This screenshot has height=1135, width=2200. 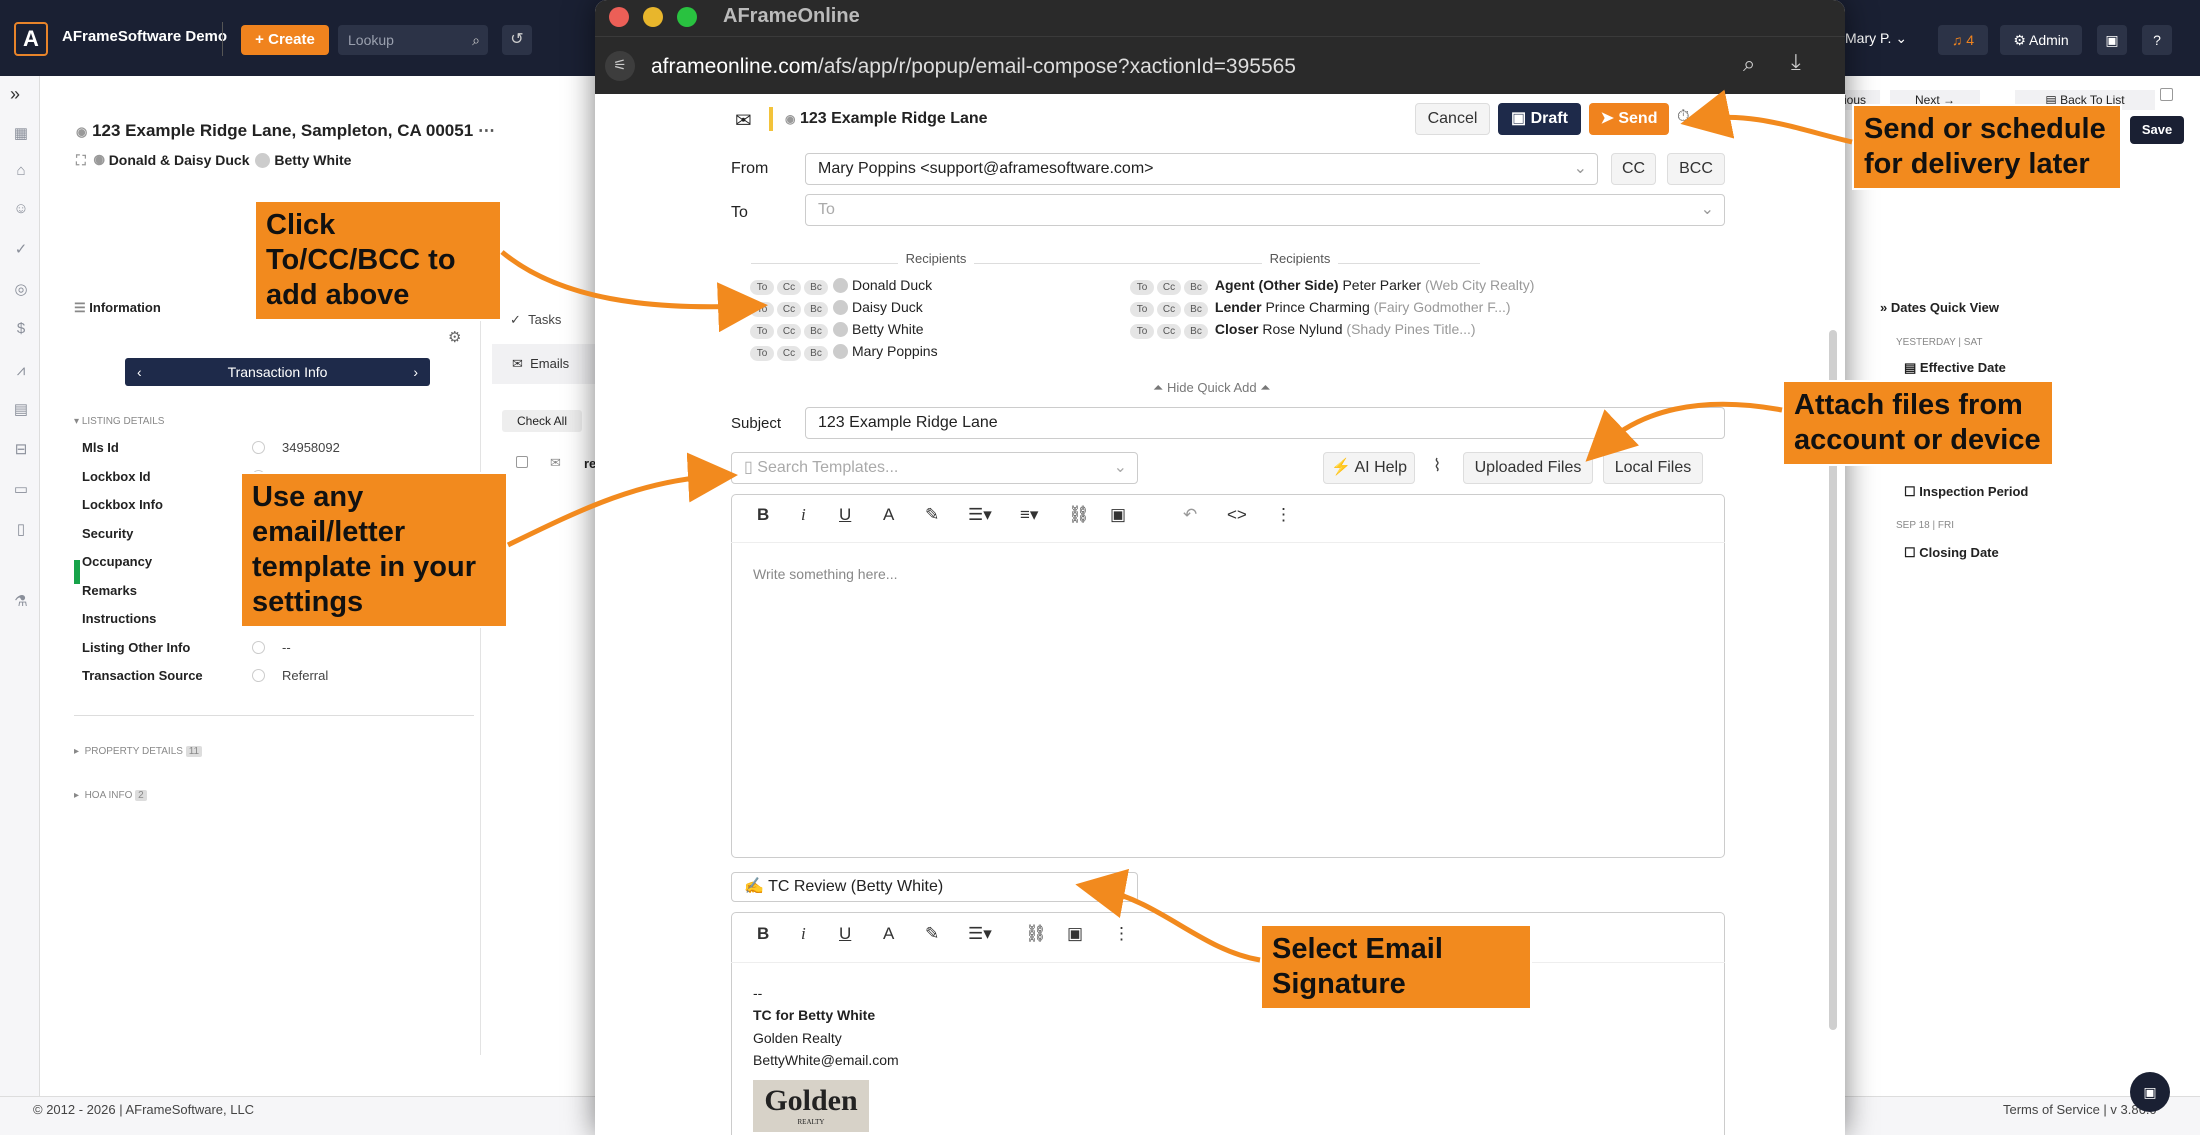 I want to click on arrow-to-templates, so click(x=622, y=500).